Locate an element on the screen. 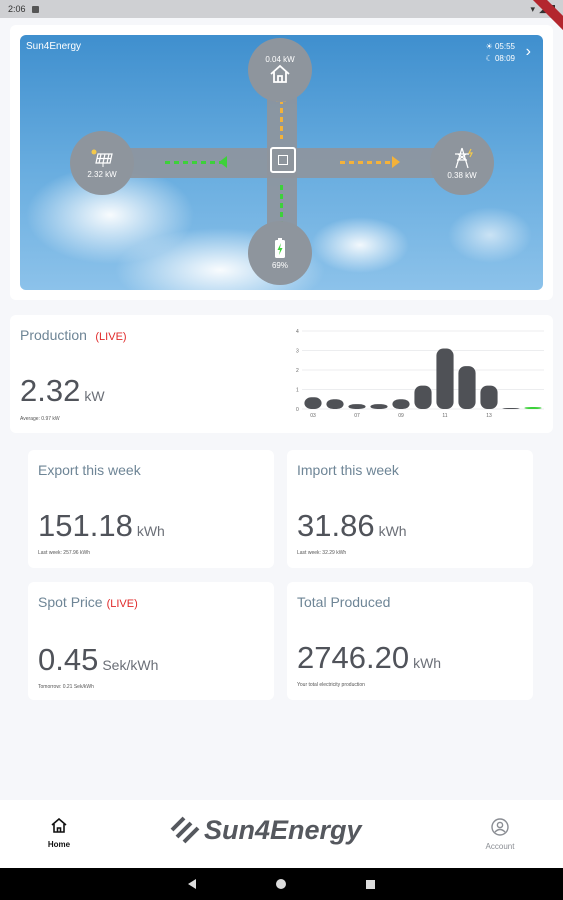  chart-y-tick-label: 2 is located at coordinates (297, 371).